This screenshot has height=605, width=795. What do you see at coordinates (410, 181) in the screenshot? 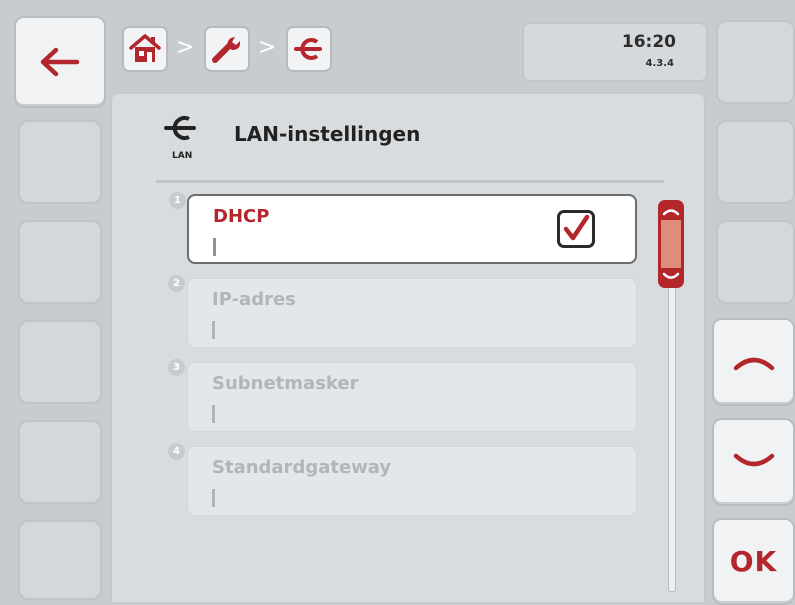
I see `divider` at bounding box center [410, 181].